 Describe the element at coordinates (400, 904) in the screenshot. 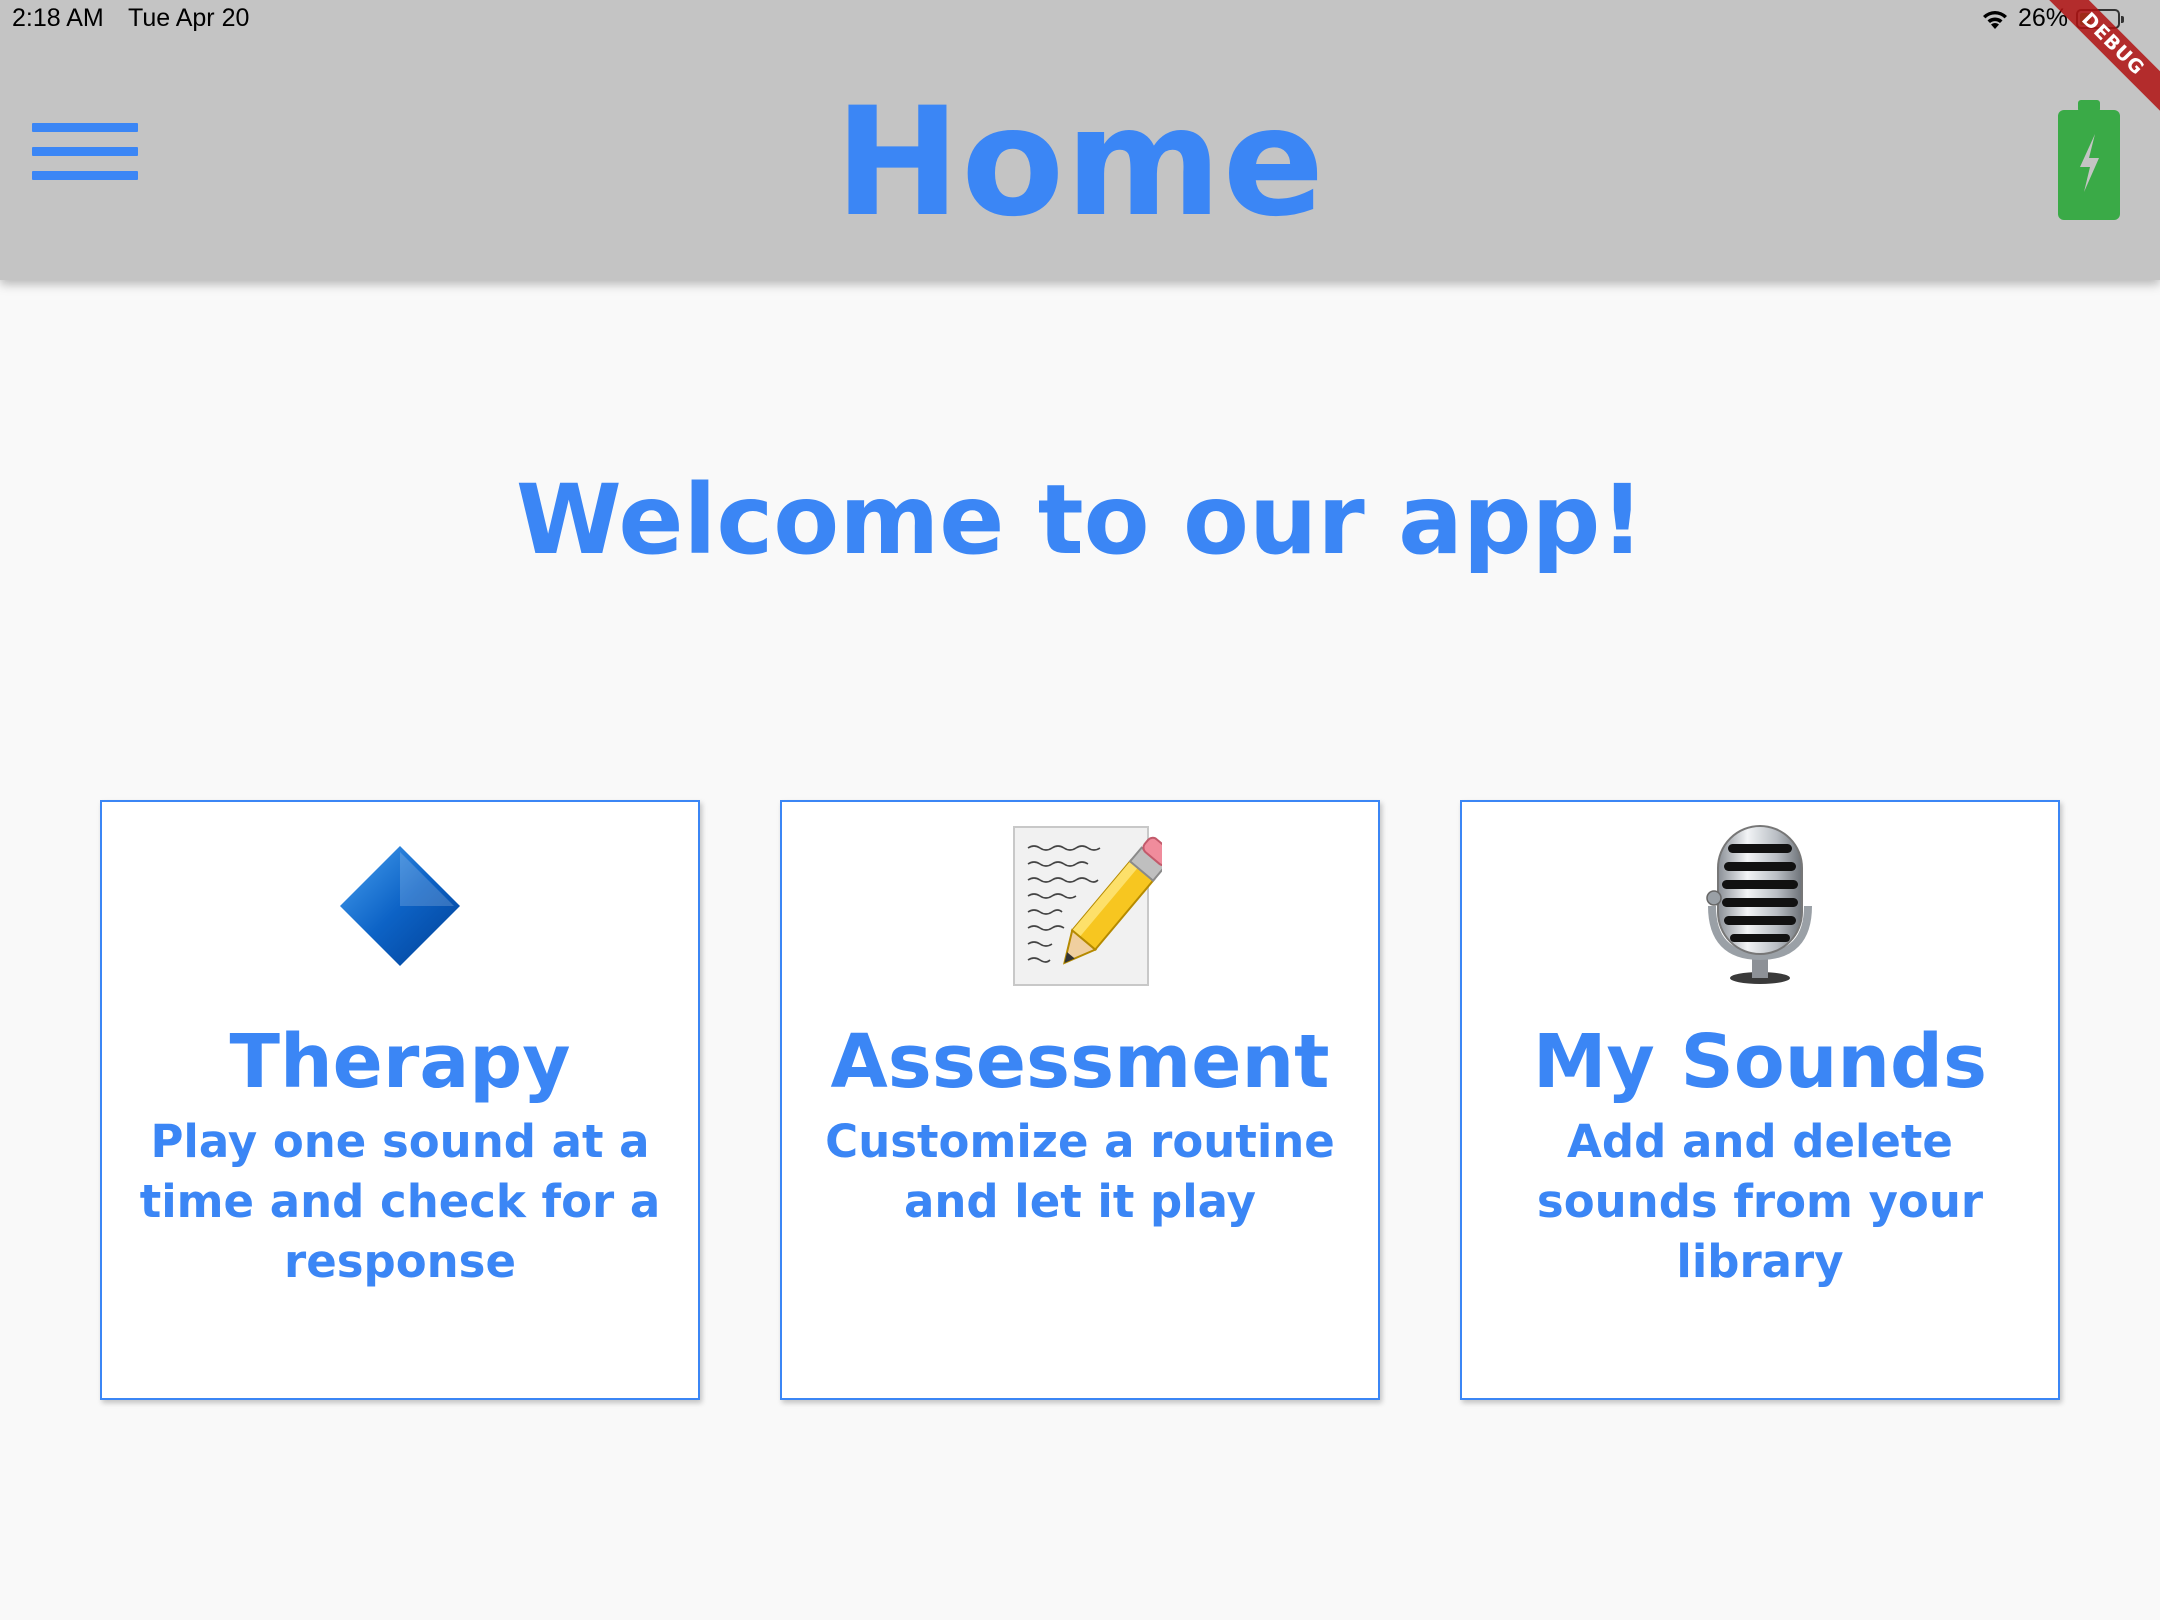

I see `blue-diamond-icon` at that location.